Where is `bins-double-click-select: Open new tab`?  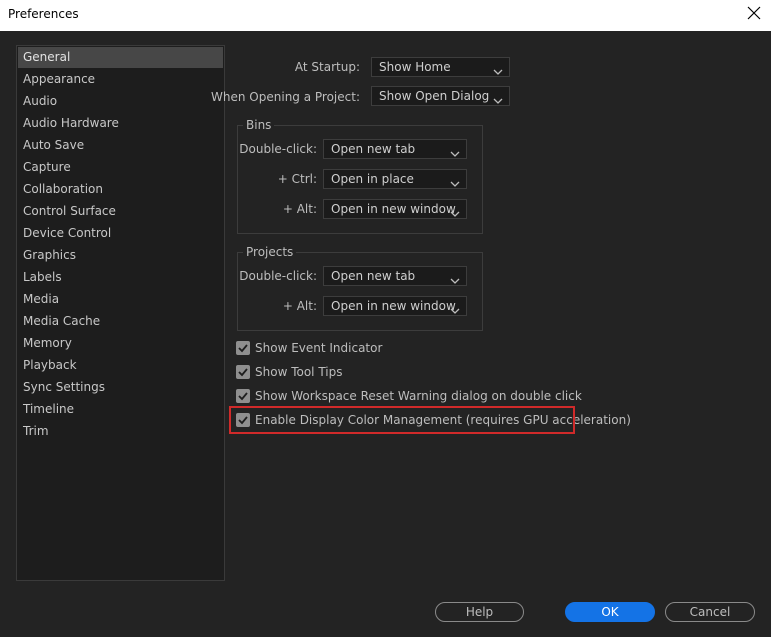
bins-double-click-select: Open new tab is located at coordinates (395, 149).